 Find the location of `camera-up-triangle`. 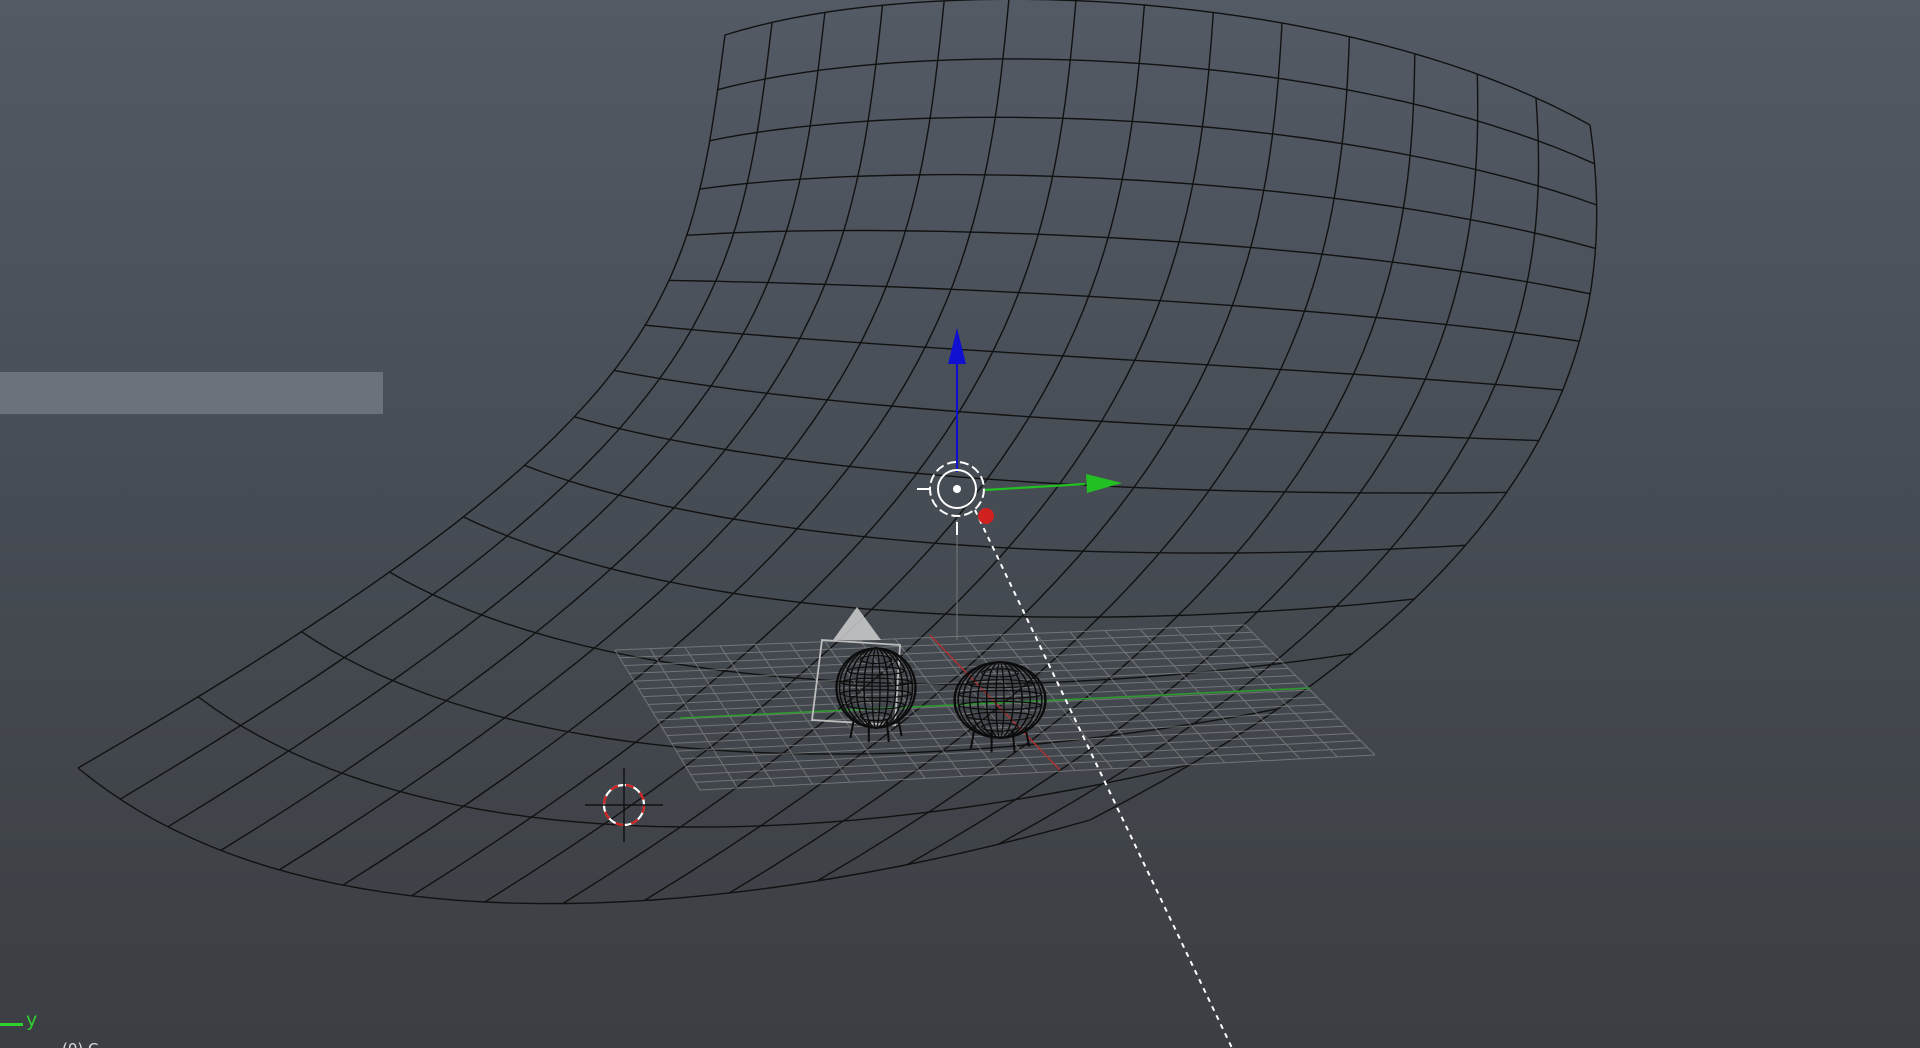

camera-up-triangle is located at coordinates (857, 623).